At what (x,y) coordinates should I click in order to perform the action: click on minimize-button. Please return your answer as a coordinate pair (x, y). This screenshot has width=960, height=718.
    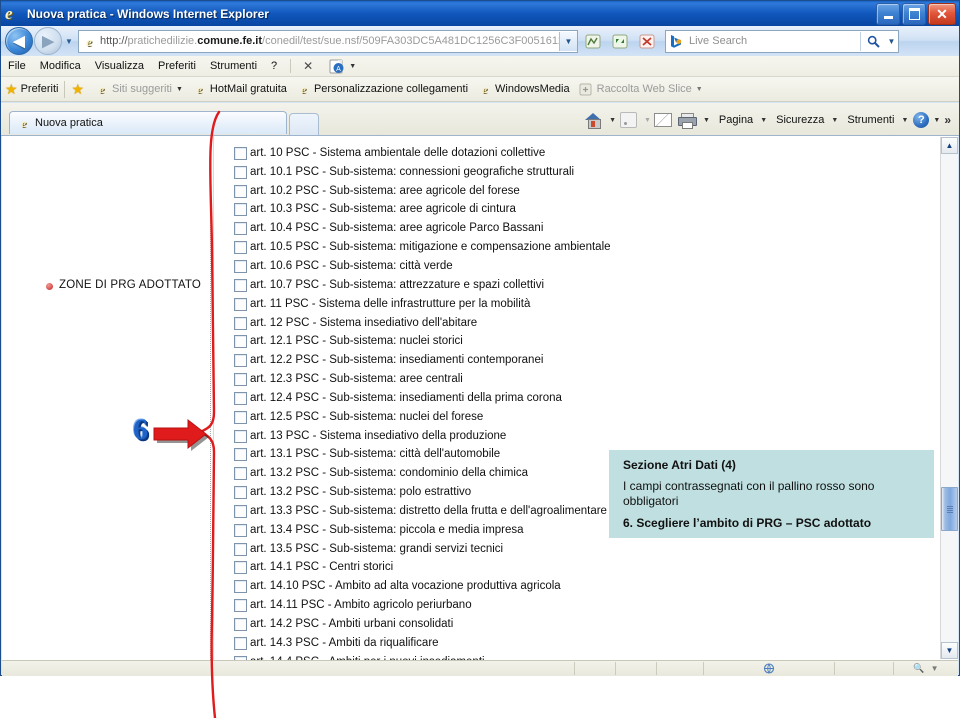
    Looking at the image, I should click on (888, 14).